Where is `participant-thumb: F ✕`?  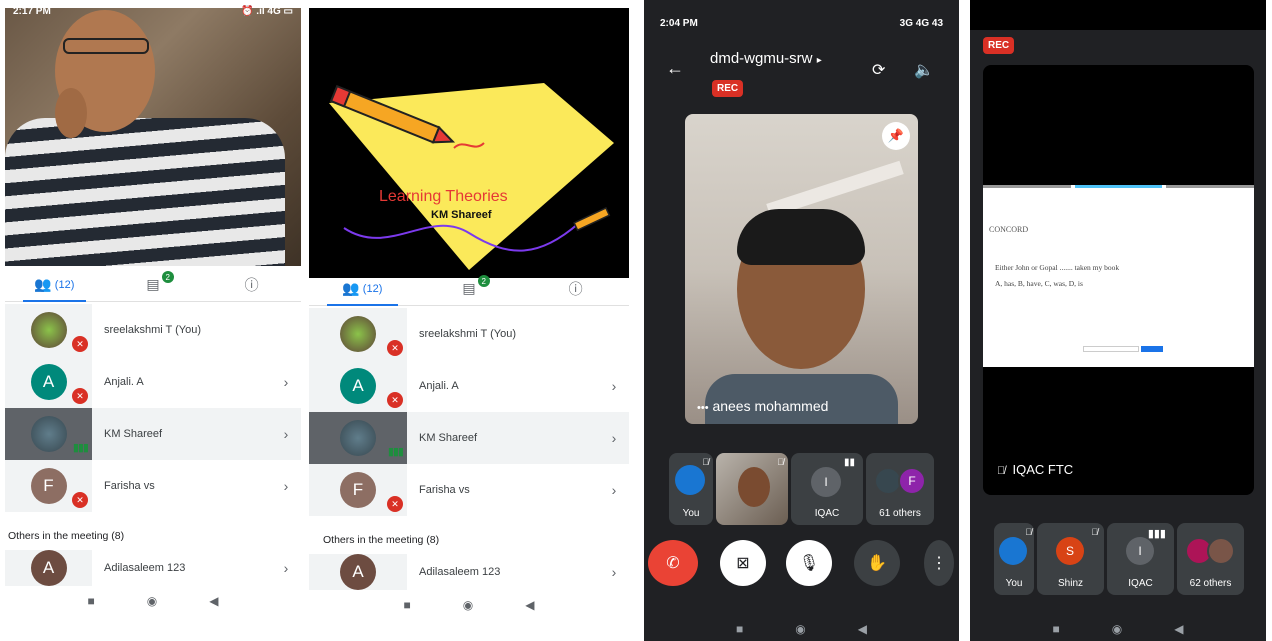
participant-thumb: F ✕ is located at coordinates (358, 490).